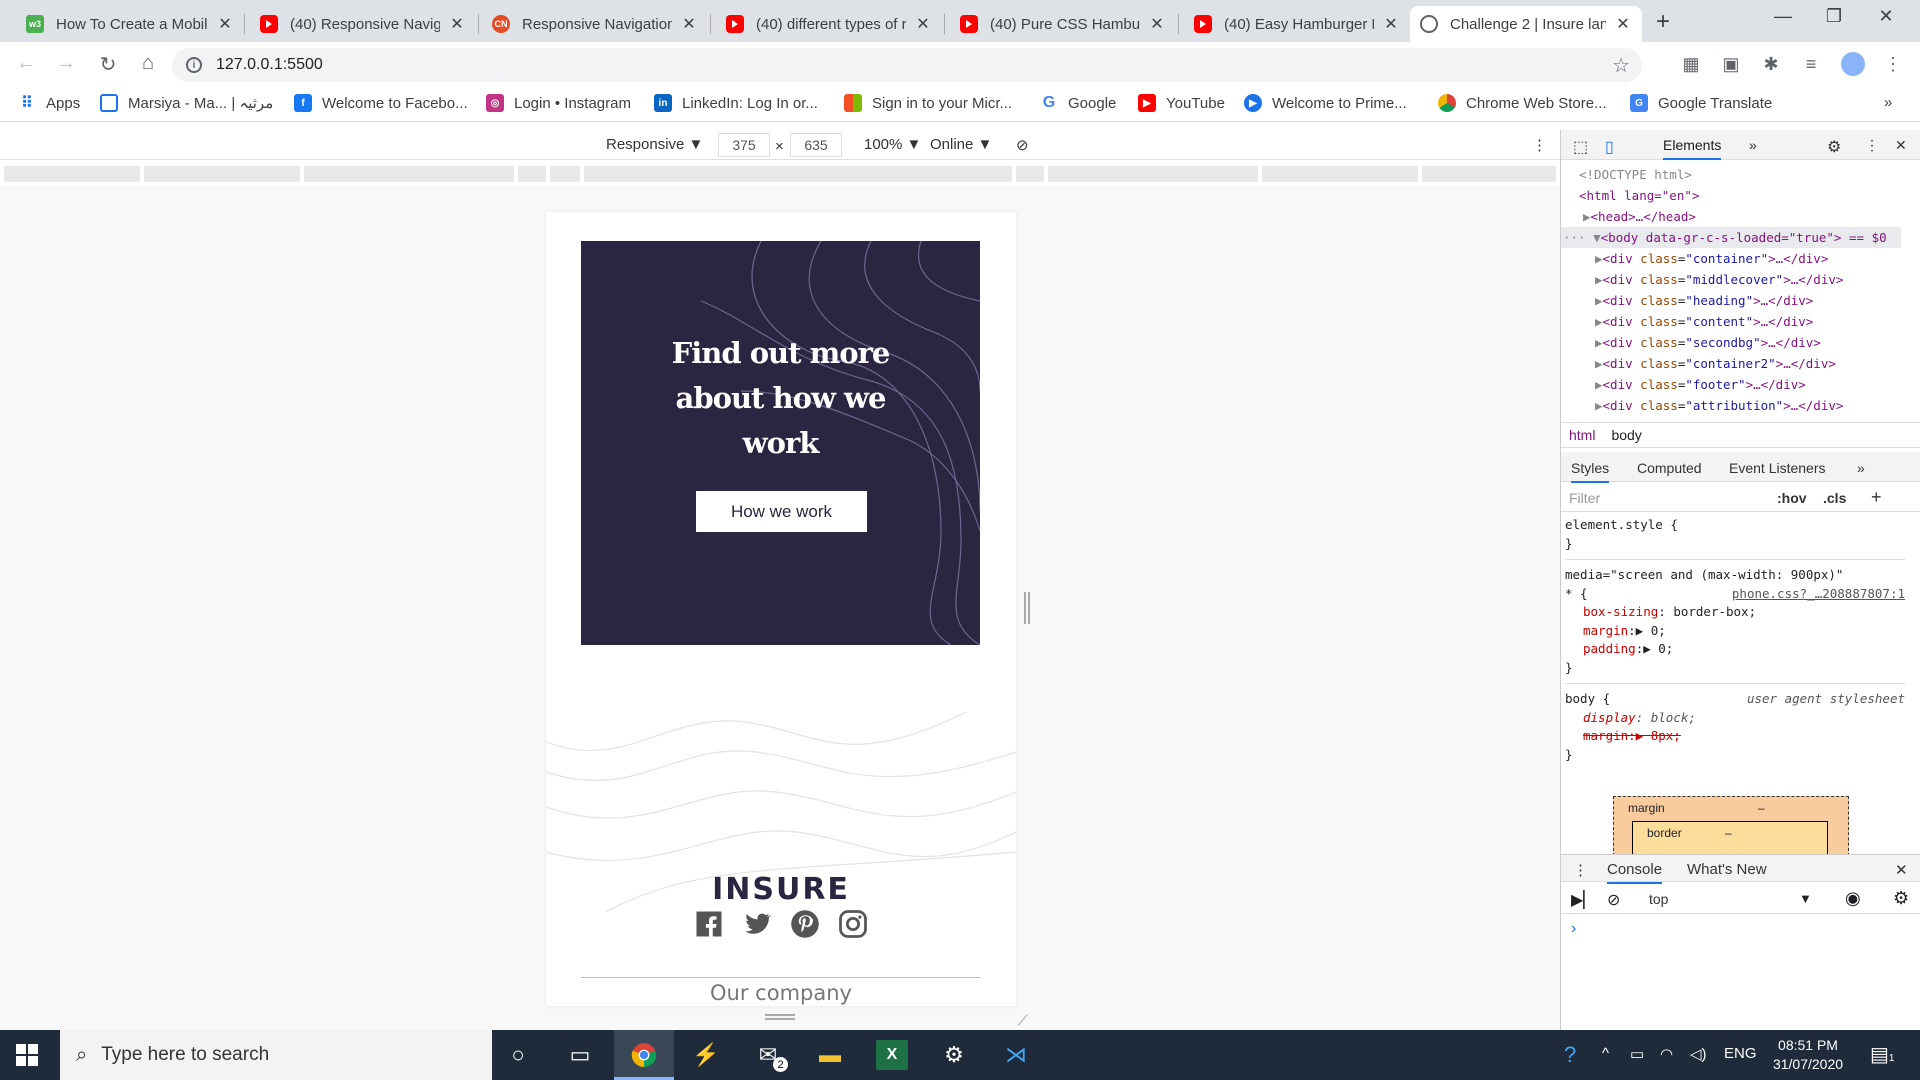 This screenshot has width=1920, height=1080. Describe the element at coordinates (186, 103) in the screenshot. I see `bookmark-marsiya: Marsiya - Ma... | مرثیہ` at that location.